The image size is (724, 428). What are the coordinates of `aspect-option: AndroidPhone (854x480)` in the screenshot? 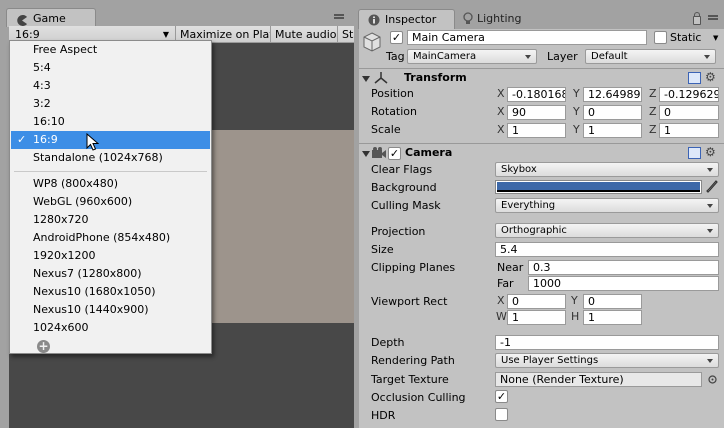 It's located at (110, 238).